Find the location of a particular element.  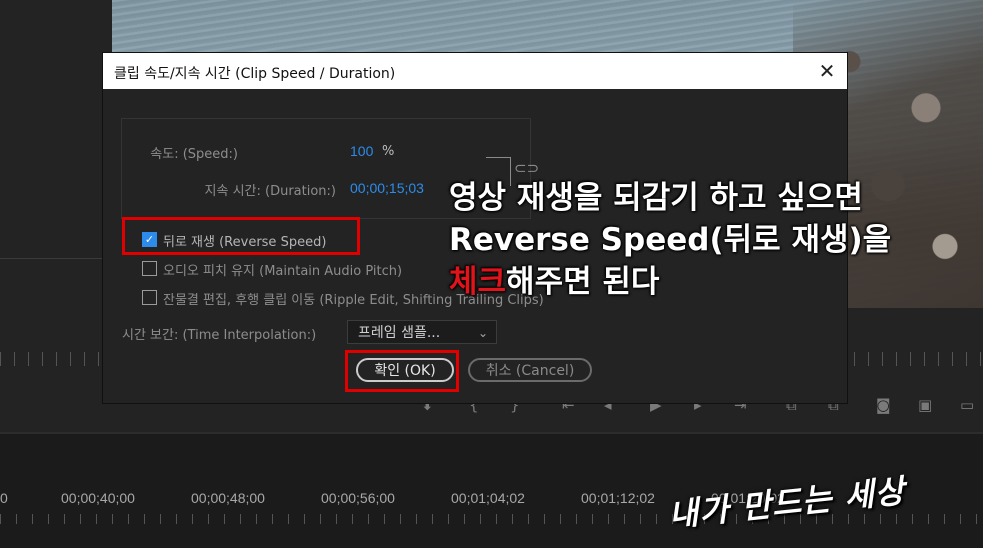

comparison-icon: ▣ is located at coordinates (925, 405).